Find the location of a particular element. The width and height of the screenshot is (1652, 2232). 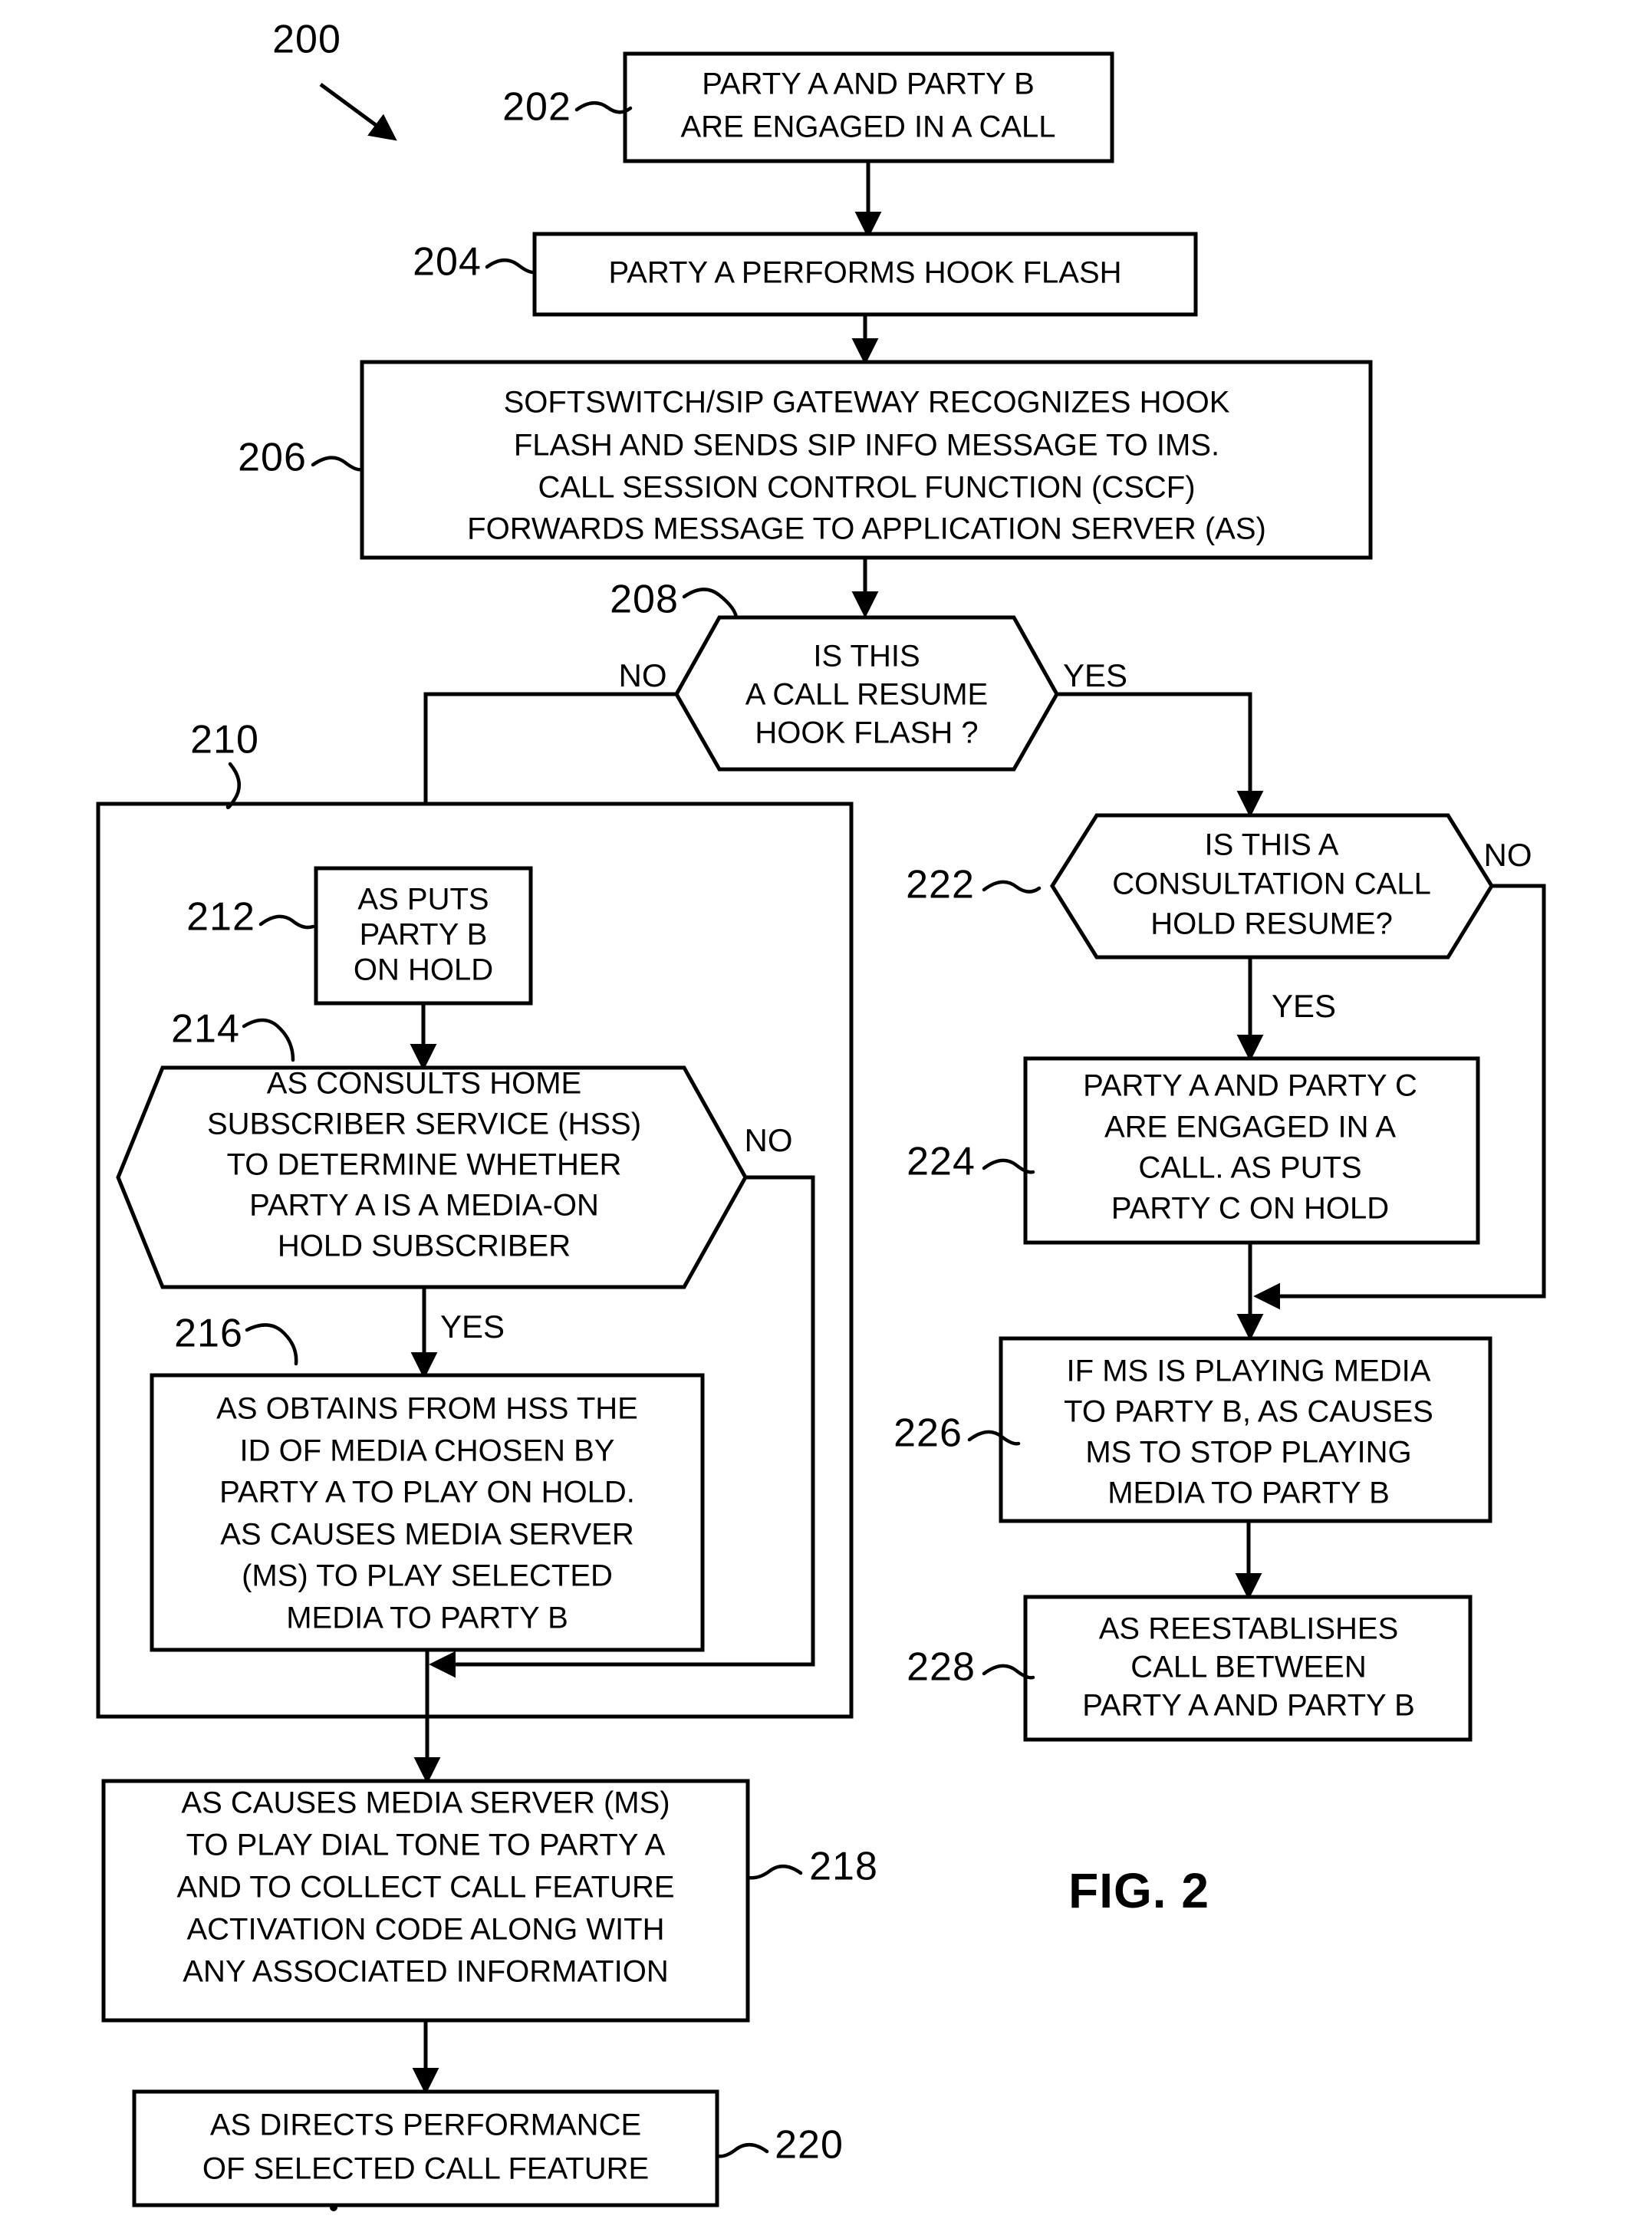

node-210-leader is located at coordinates (233, 786).